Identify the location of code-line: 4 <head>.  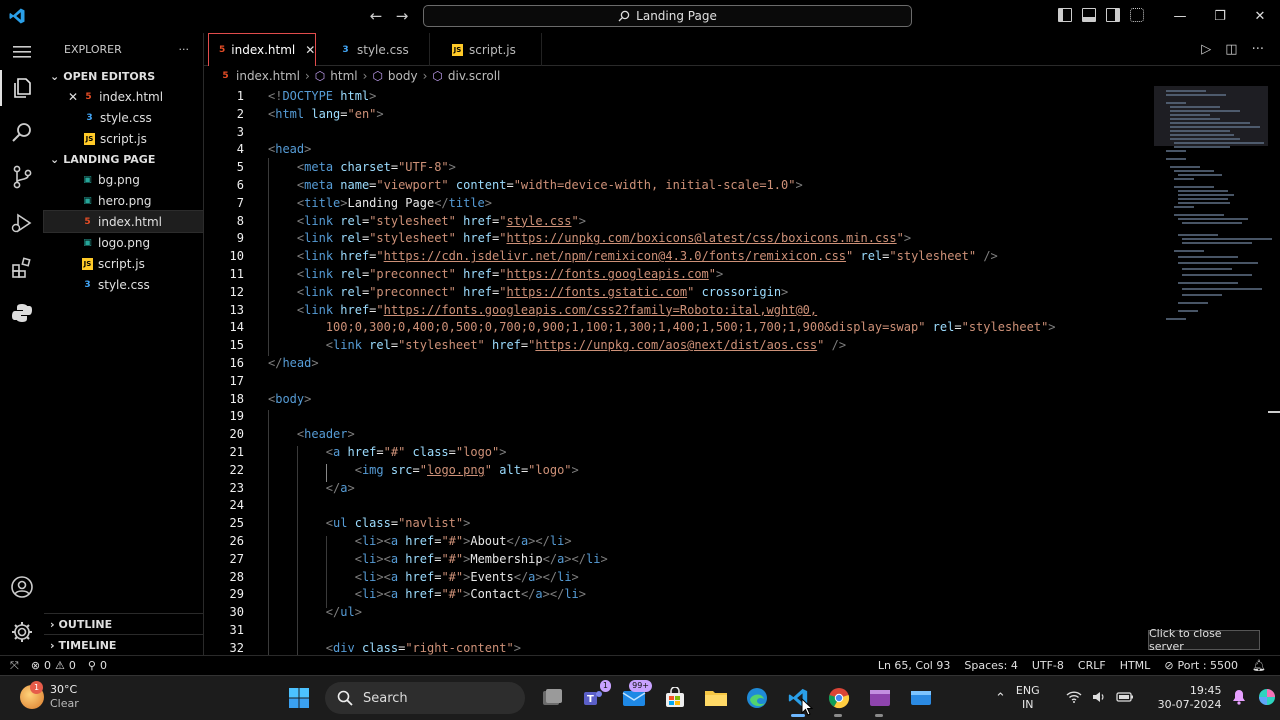
(679, 149).